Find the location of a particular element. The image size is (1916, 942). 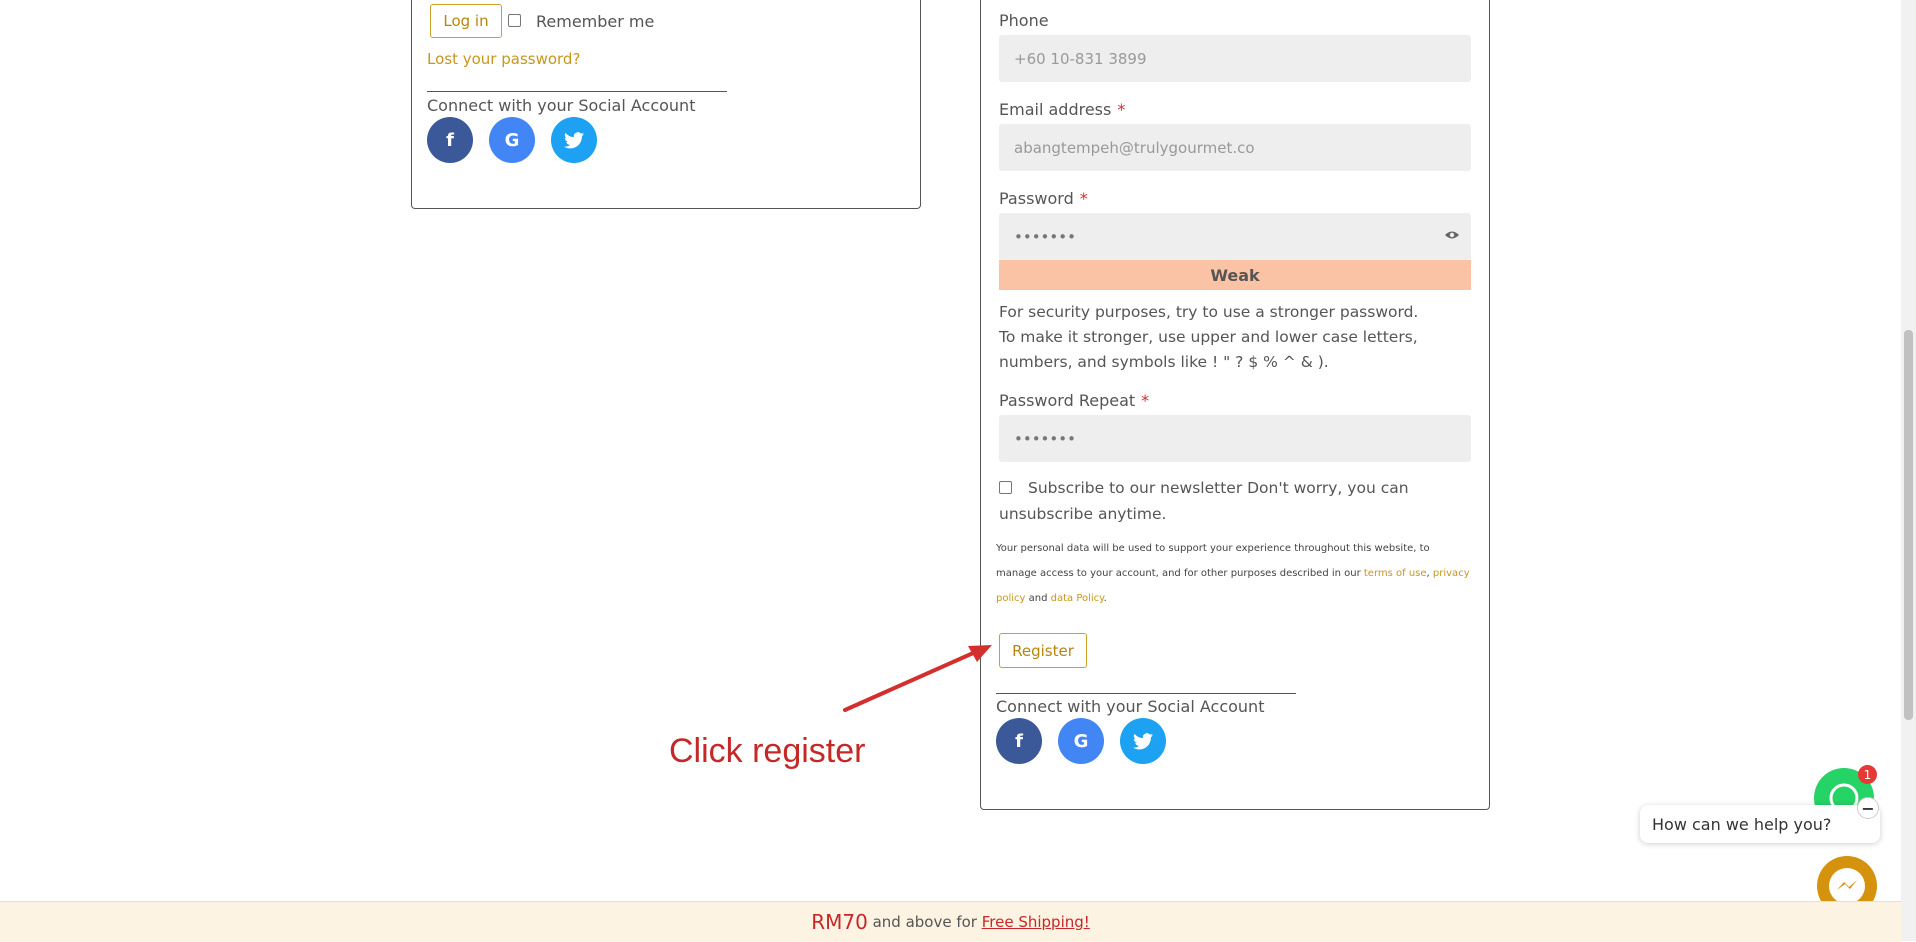

password-repeat-required-mark: * is located at coordinates (1145, 400).